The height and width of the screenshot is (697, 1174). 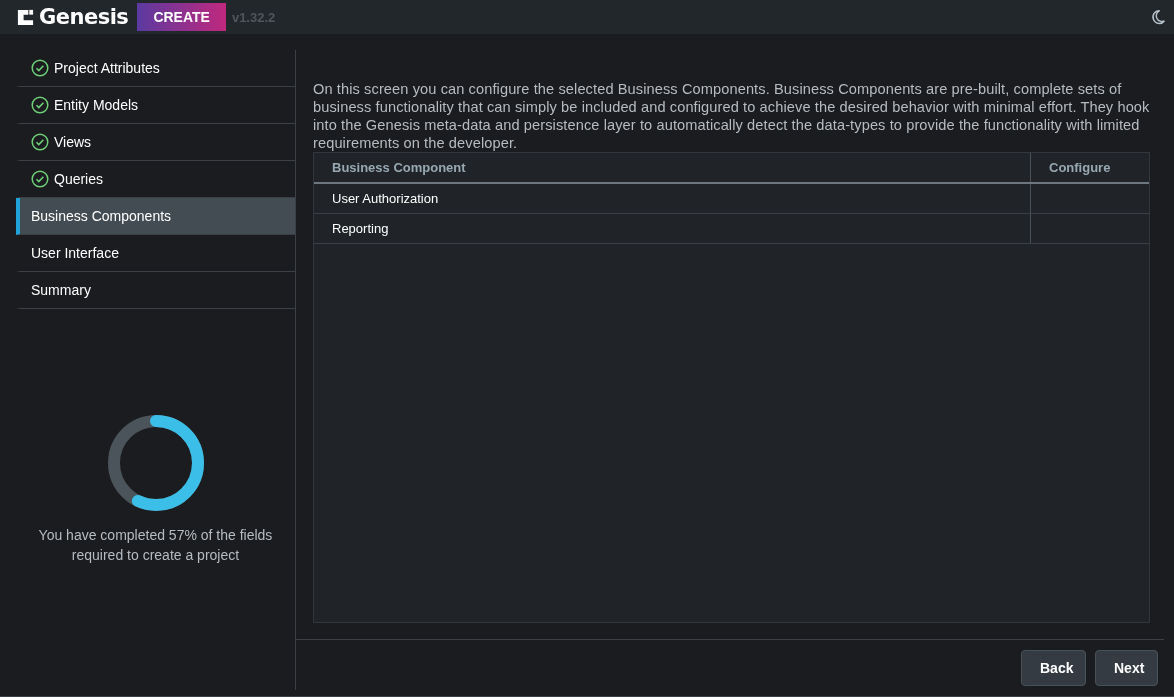 What do you see at coordinates (672, 198) in the screenshot?
I see `table-cell: User Authorization` at bounding box center [672, 198].